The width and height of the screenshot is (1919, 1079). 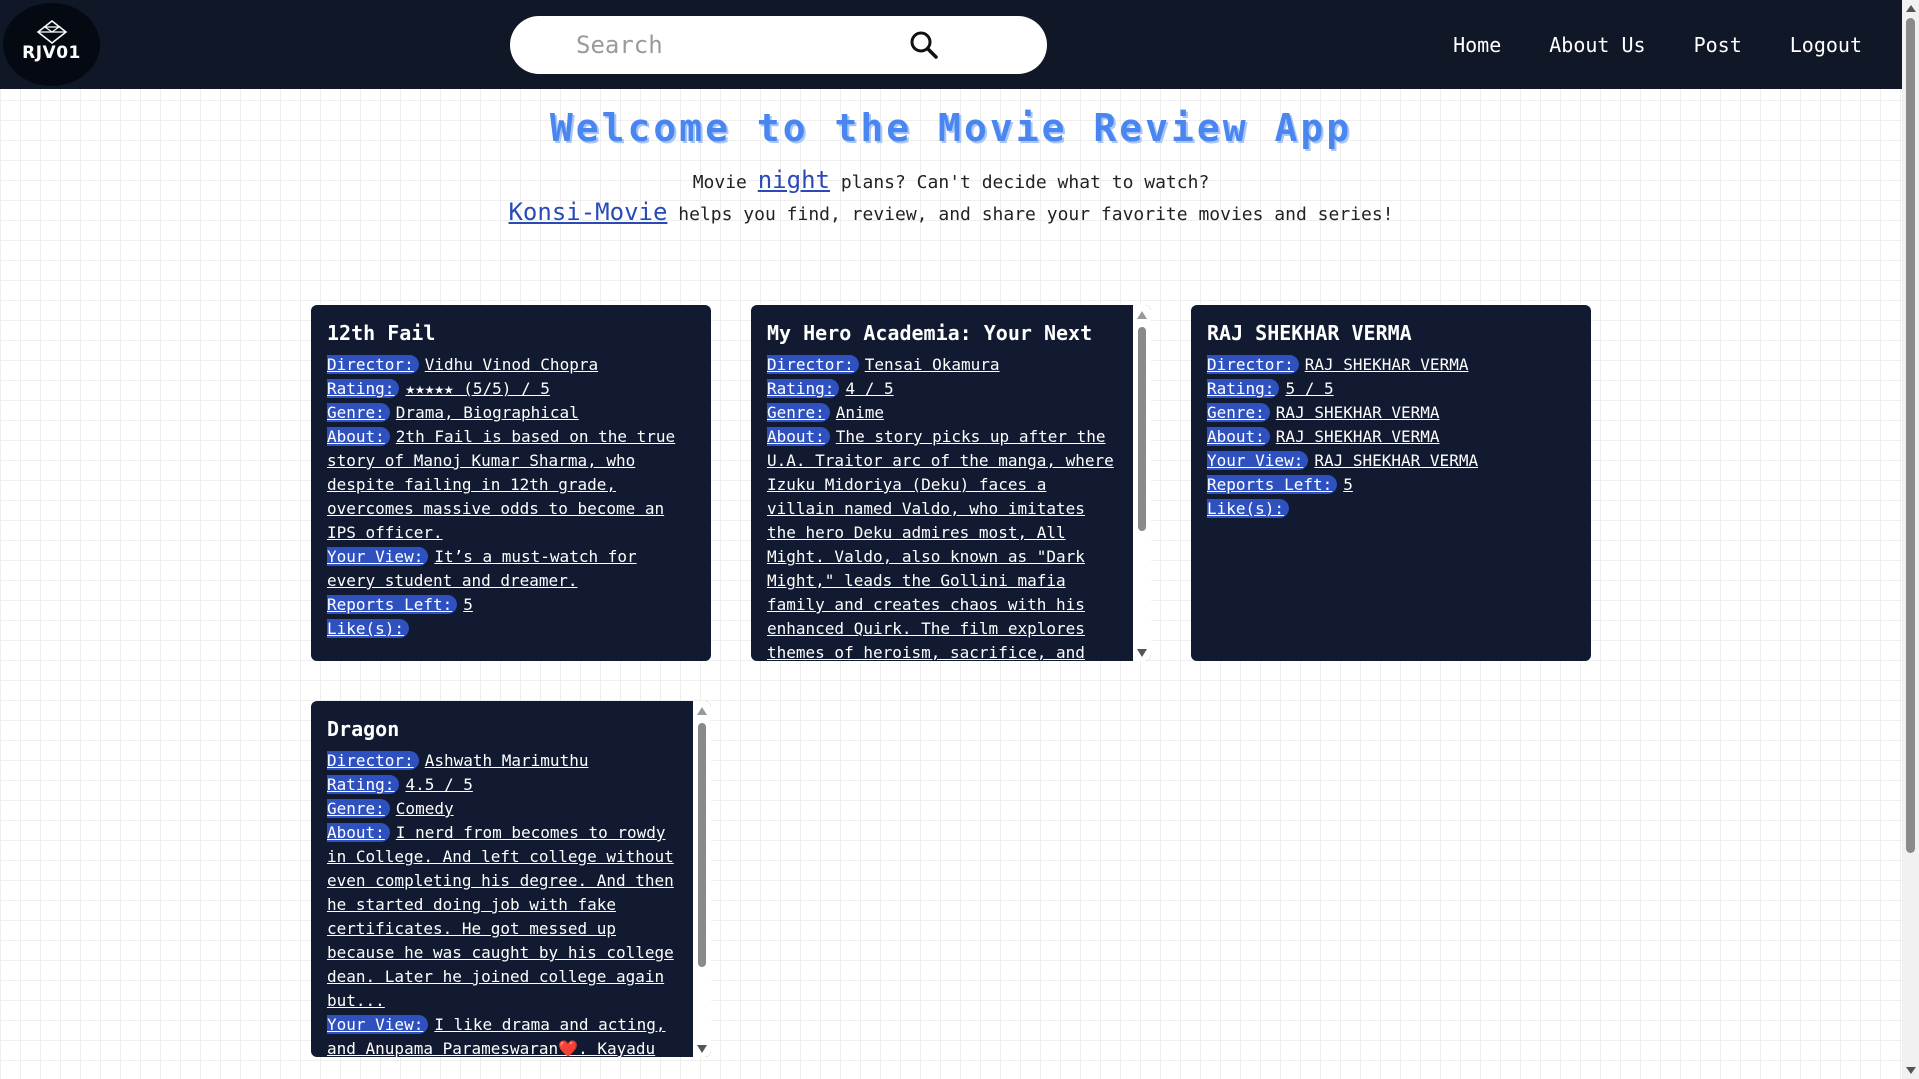 What do you see at coordinates (1338, 364) in the screenshot?
I see `director-field: Director: RAJ SHEKHAR VERMA` at bounding box center [1338, 364].